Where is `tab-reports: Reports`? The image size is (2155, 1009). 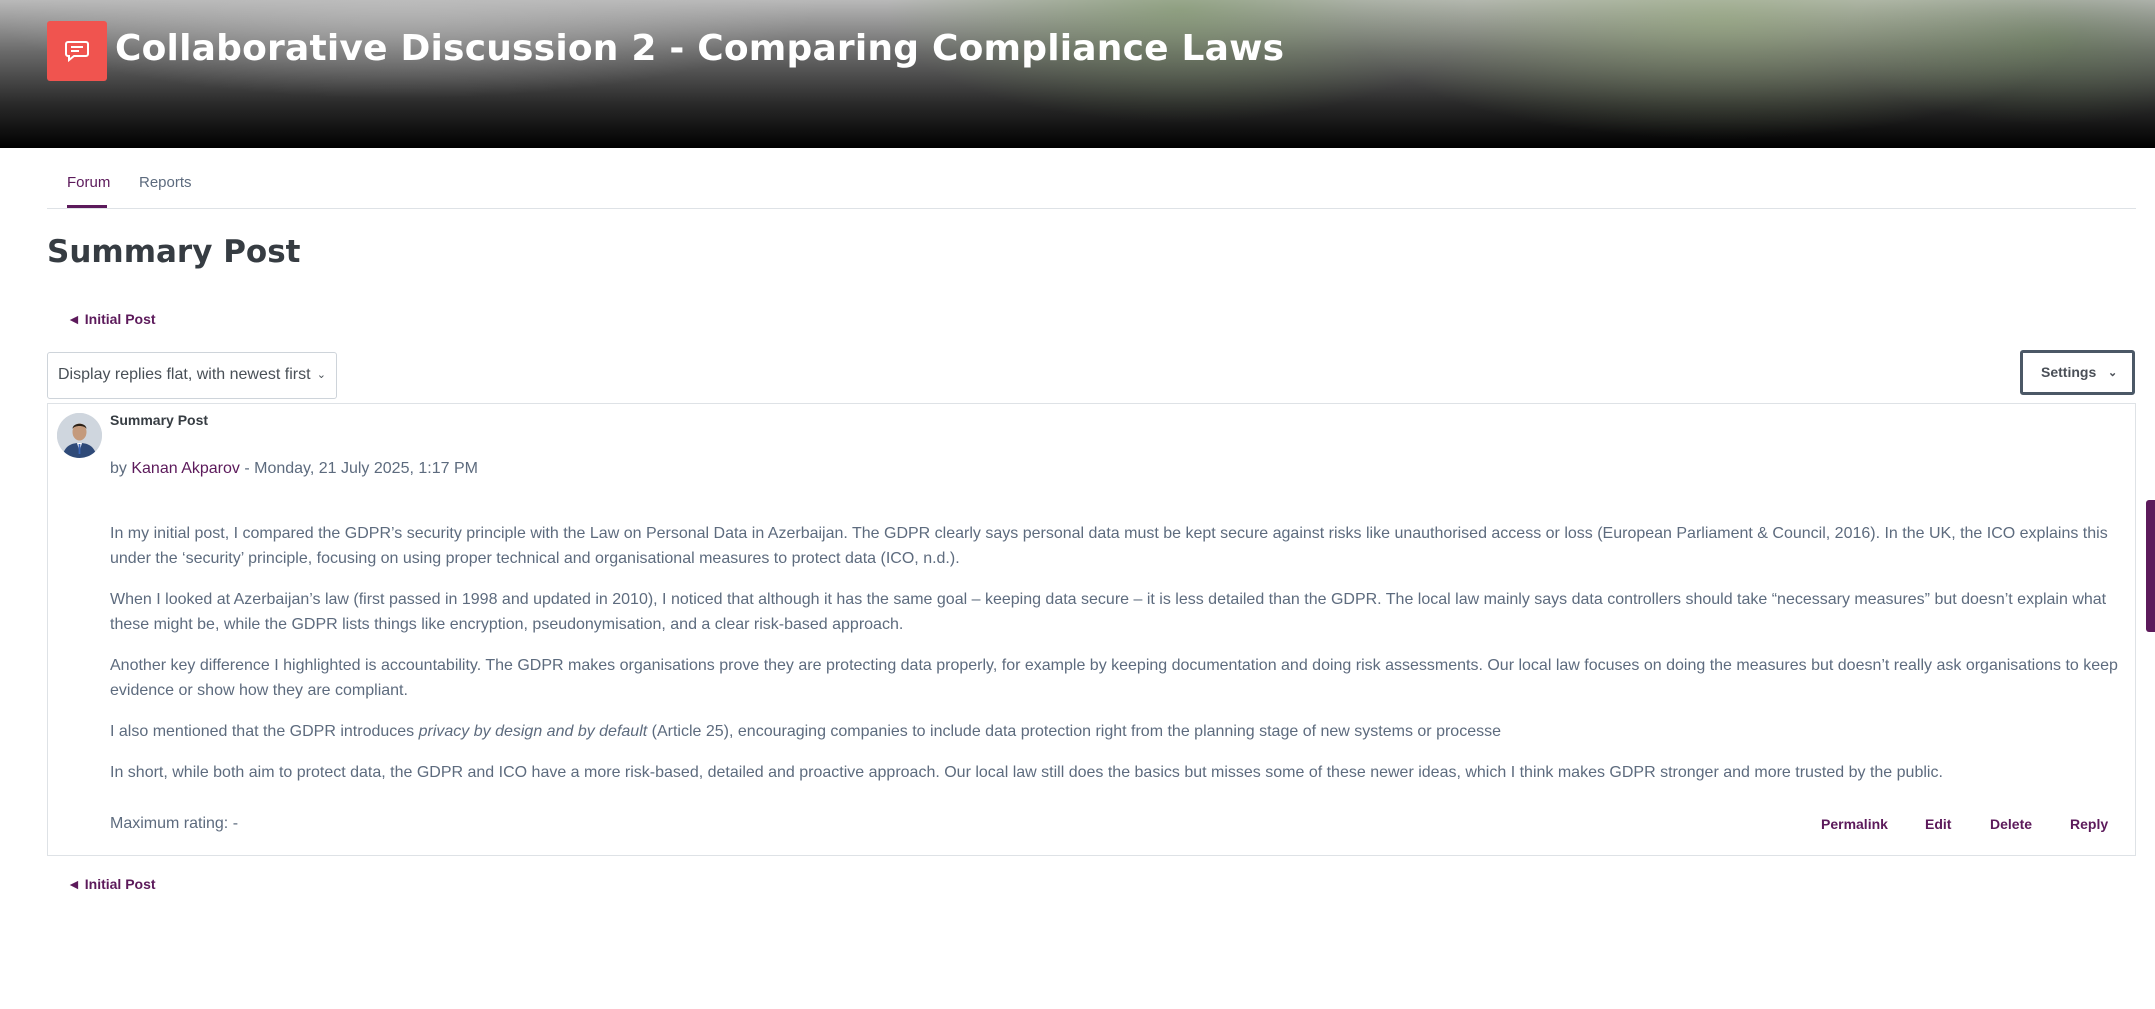 tab-reports: Reports is located at coordinates (165, 182).